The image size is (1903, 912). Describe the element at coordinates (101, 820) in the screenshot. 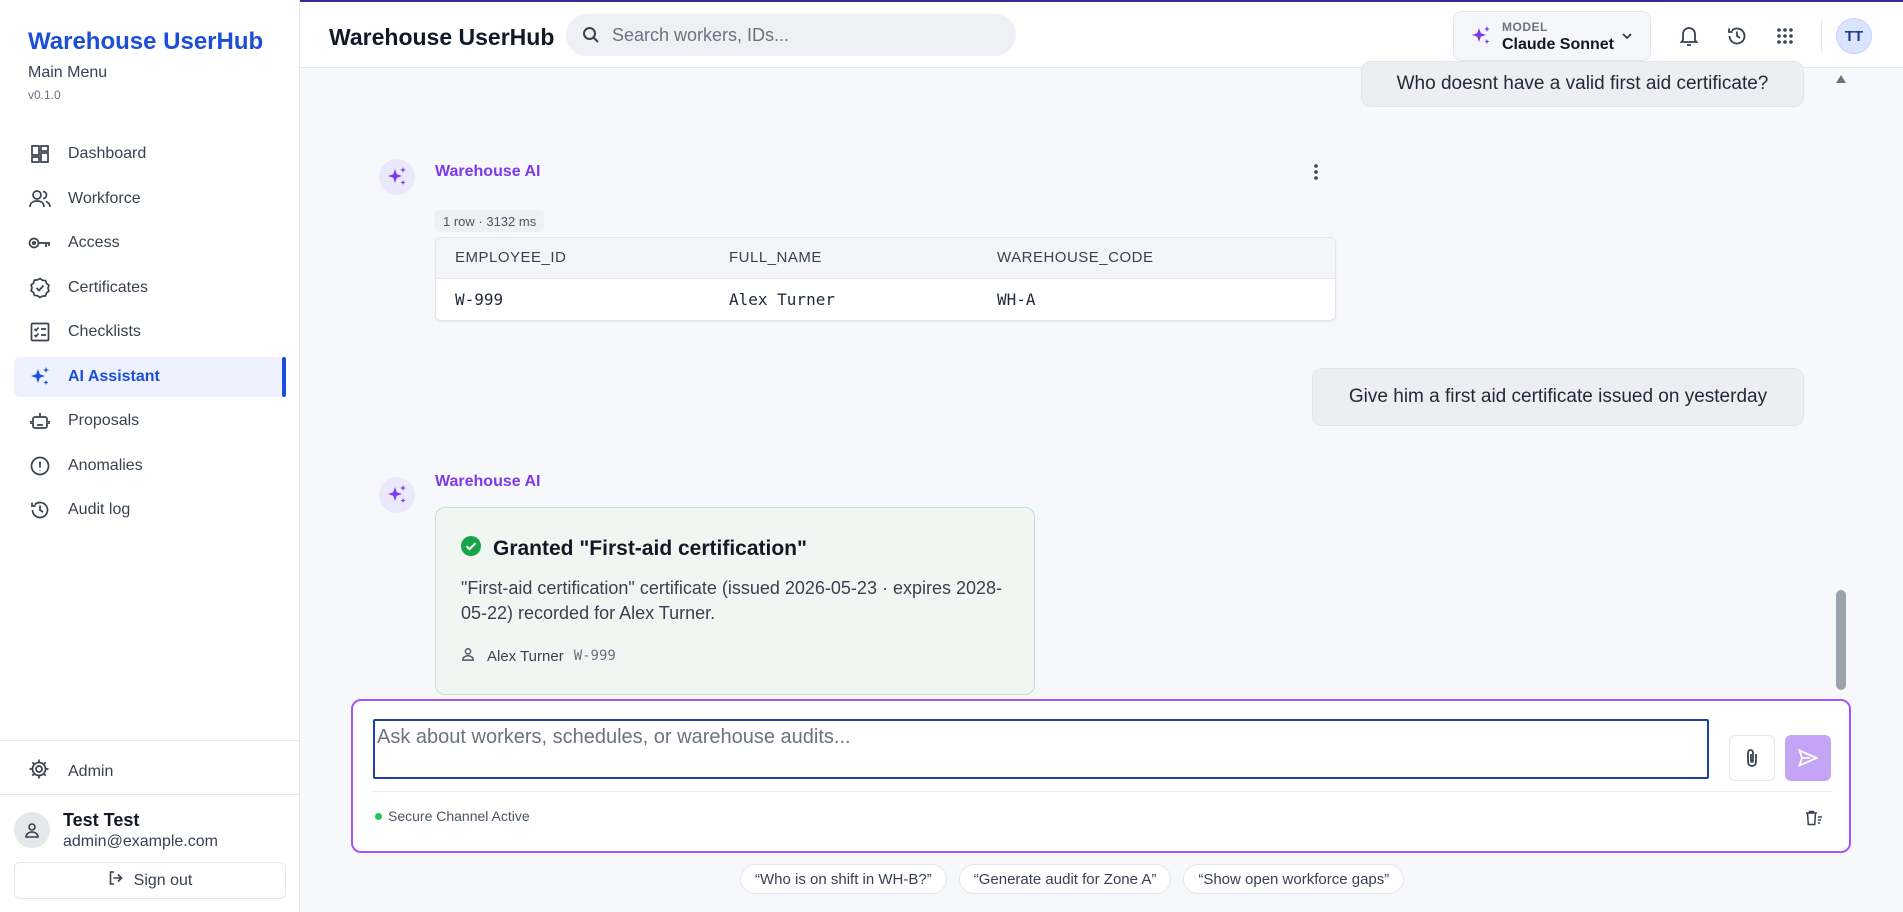

I see `user-name: Test Test` at that location.